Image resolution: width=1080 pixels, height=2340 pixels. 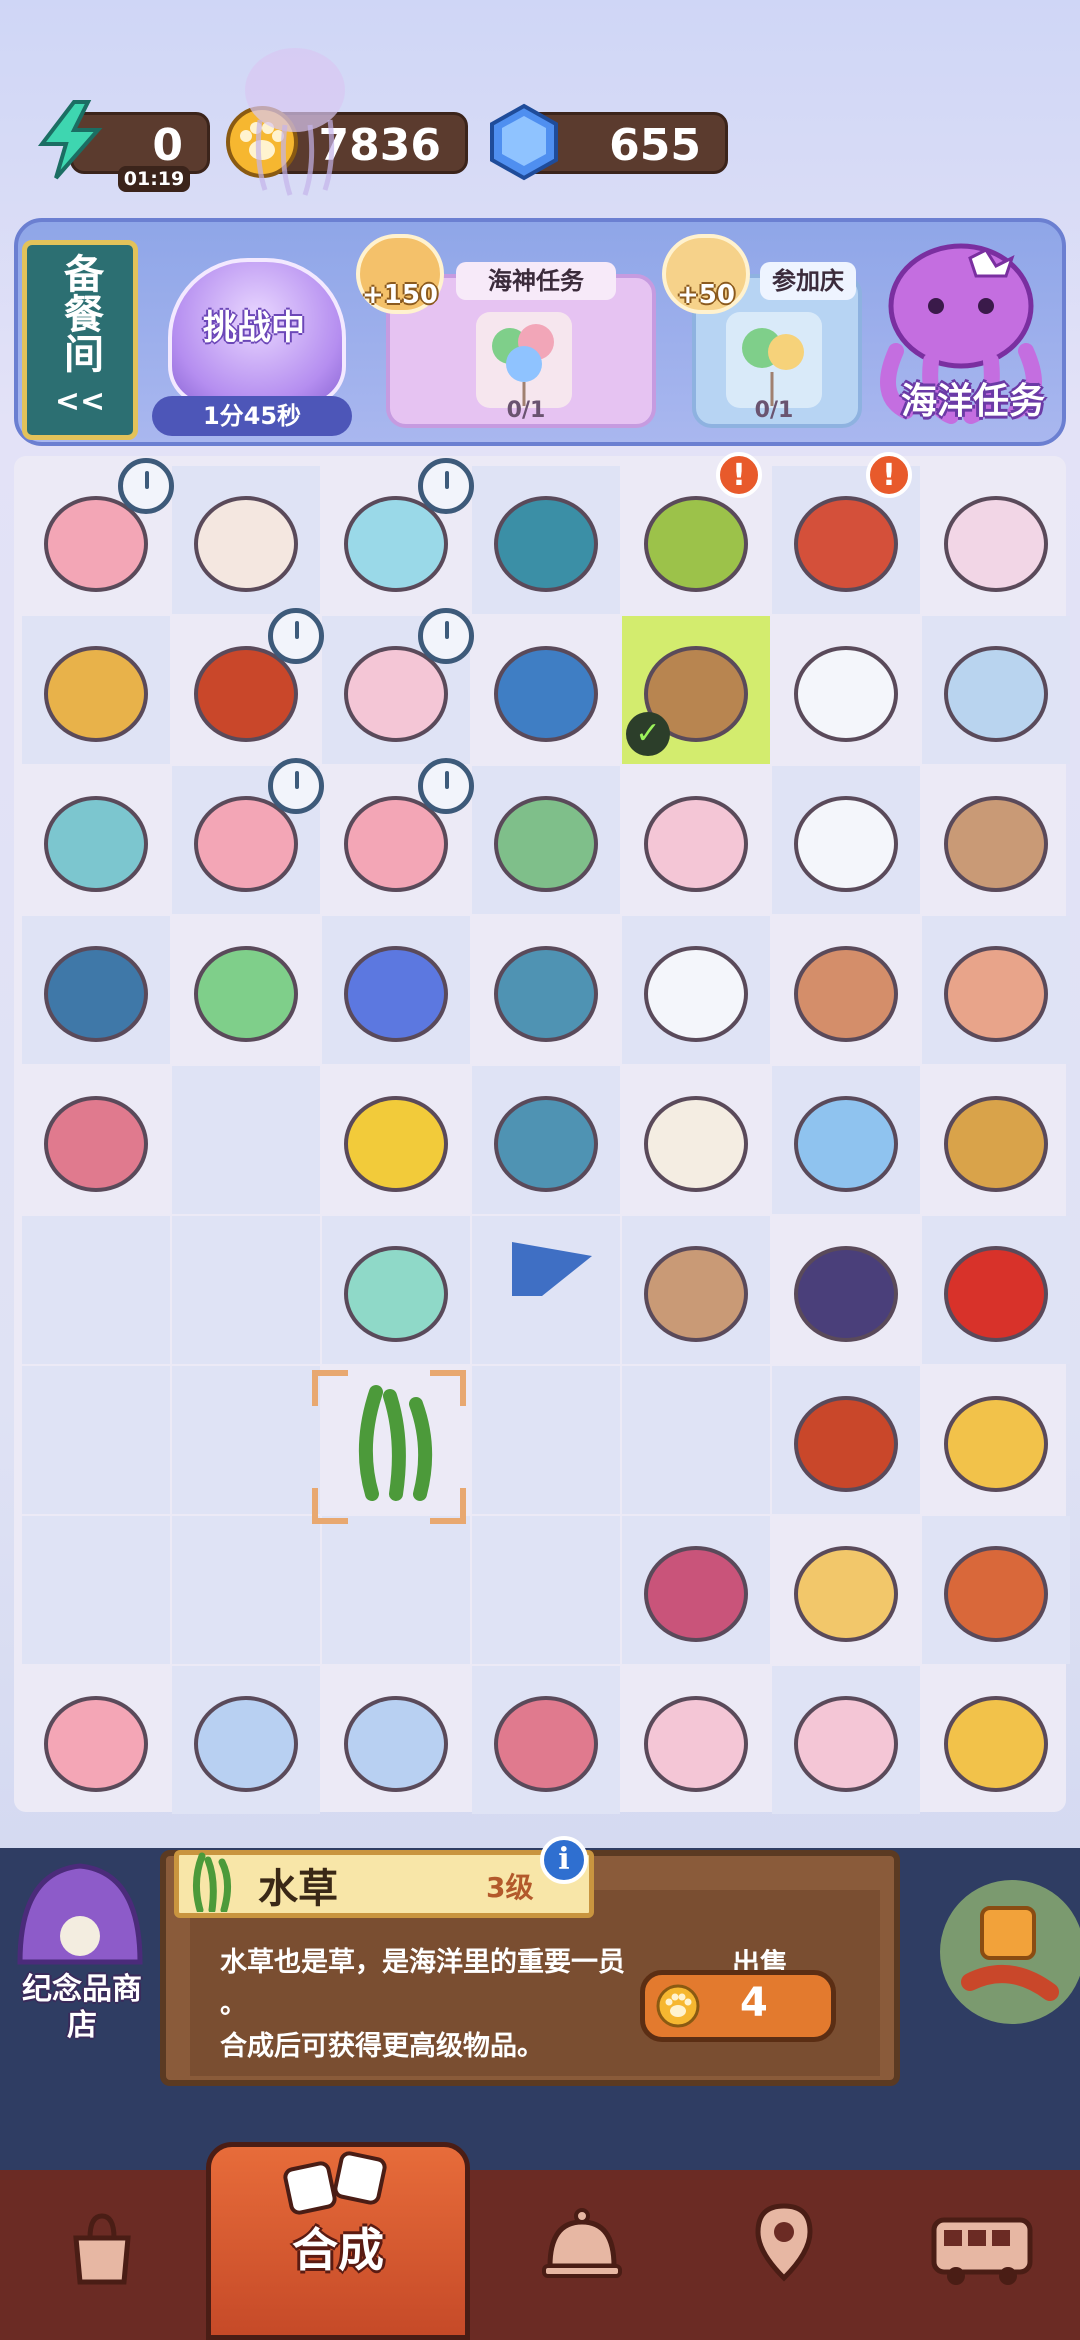 I want to click on item-description-line3: 合成后可获得更高级物品。, so click(x=382, y=2046).